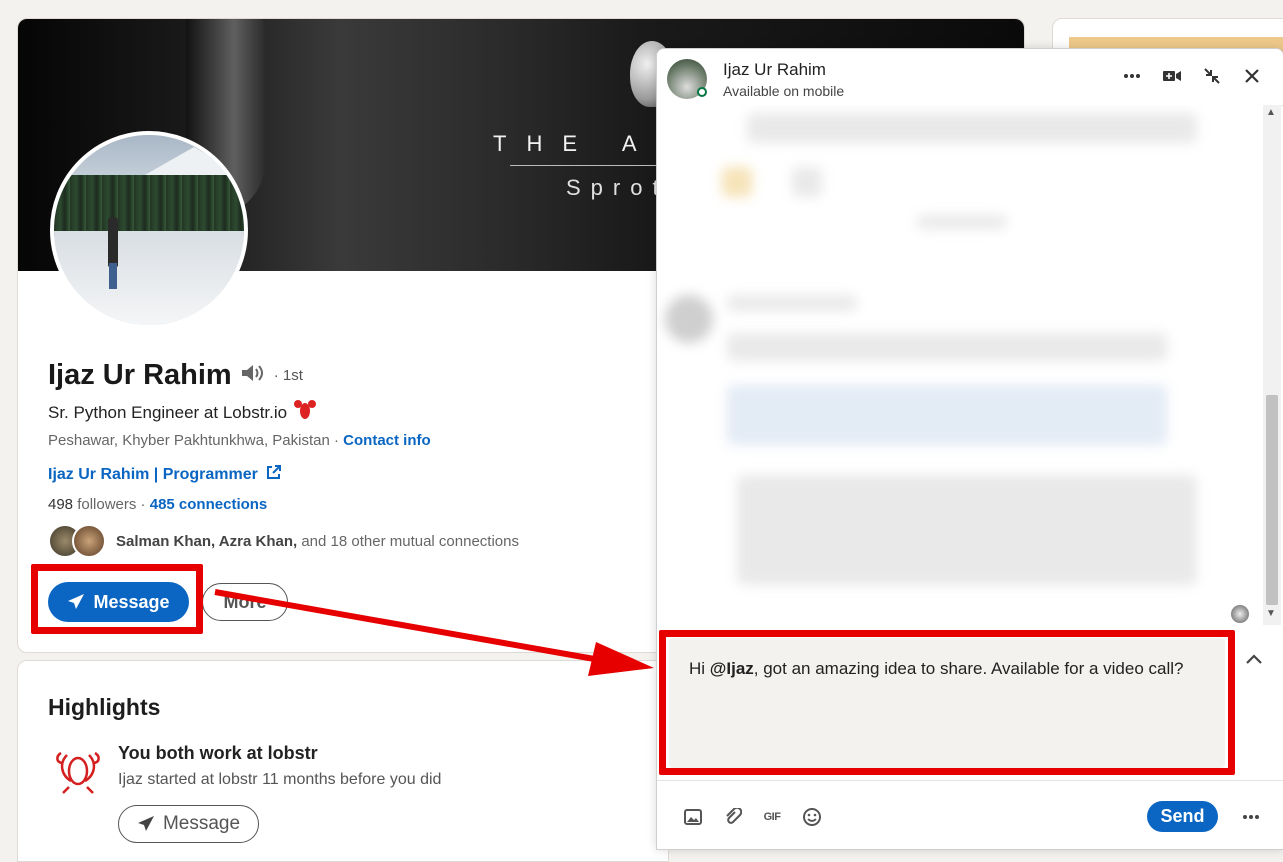 The width and height of the screenshot is (1283, 862). I want to click on followers-row: 498 followers · 485 connections, so click(157, 504).